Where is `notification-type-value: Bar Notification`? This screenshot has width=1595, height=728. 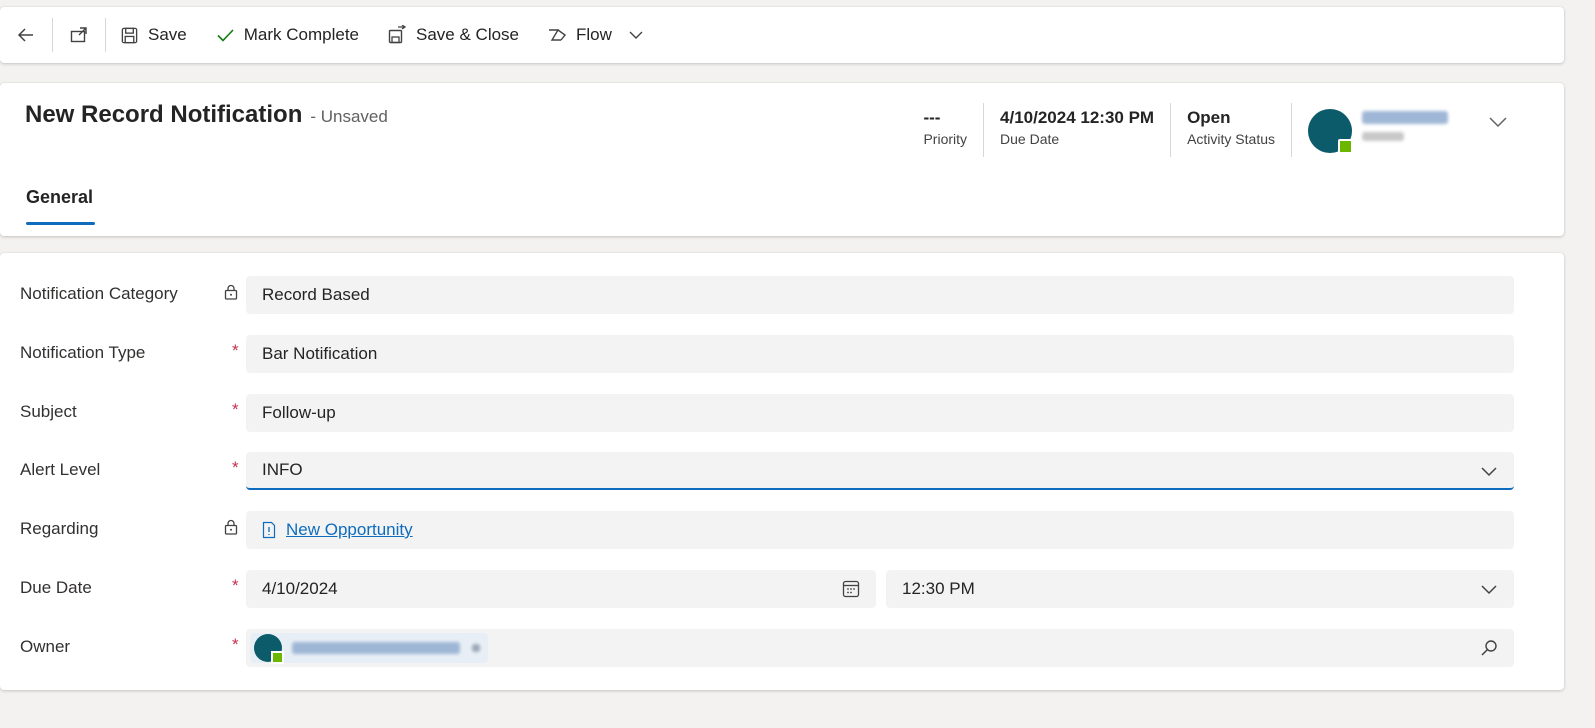 notification-type-value: Bar Notification is located at coordinates (320, 353).